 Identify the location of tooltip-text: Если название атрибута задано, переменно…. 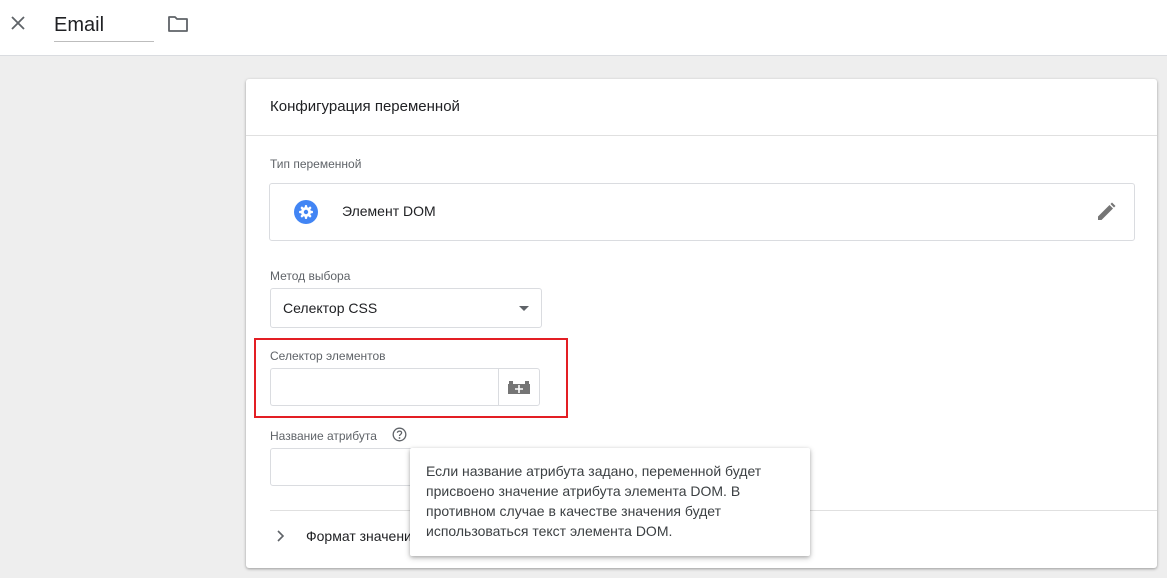
(594, 501).